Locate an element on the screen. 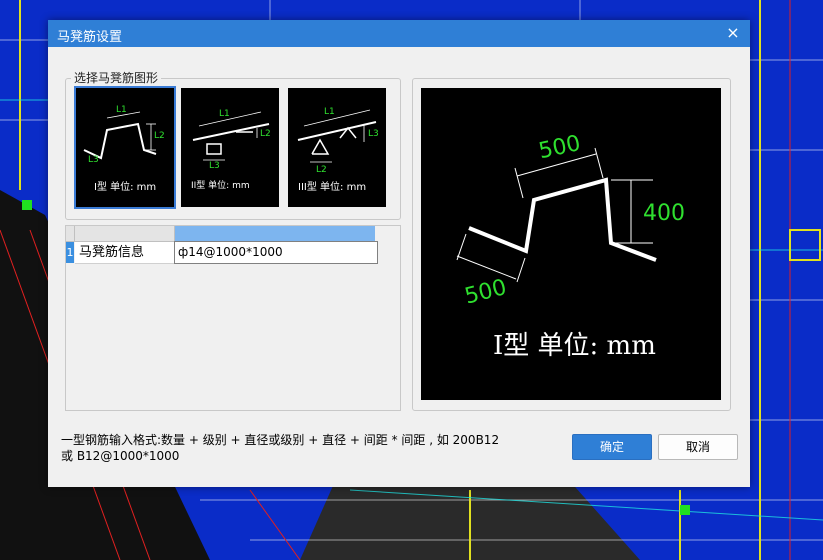 The image size is (823, 560). shape-3-label-l3: L3 is located at coordinates (373, 134).